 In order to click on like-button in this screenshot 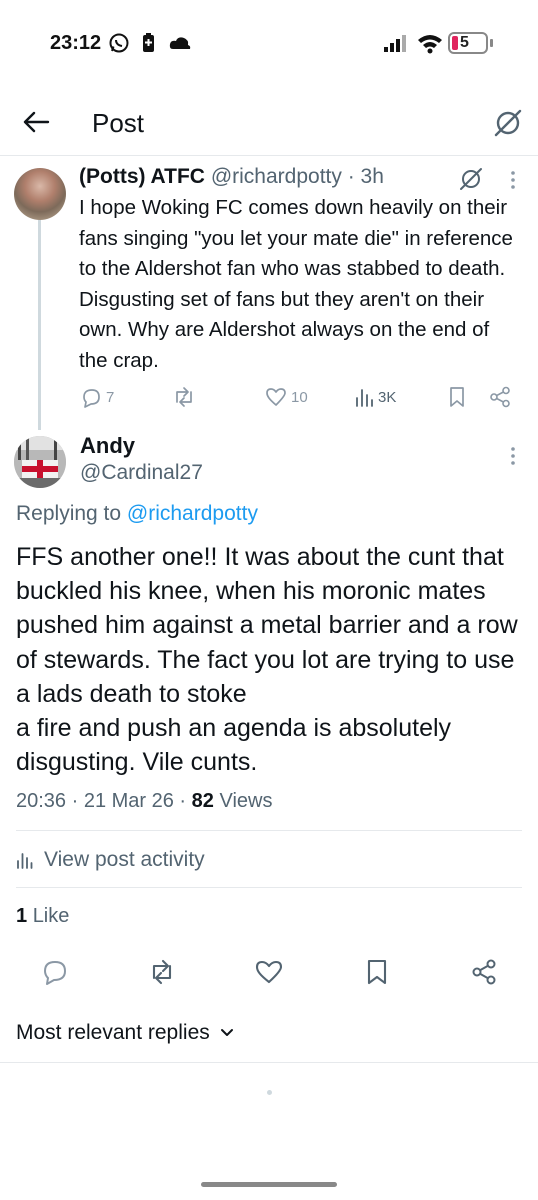, I will do `click(269, 972)`.